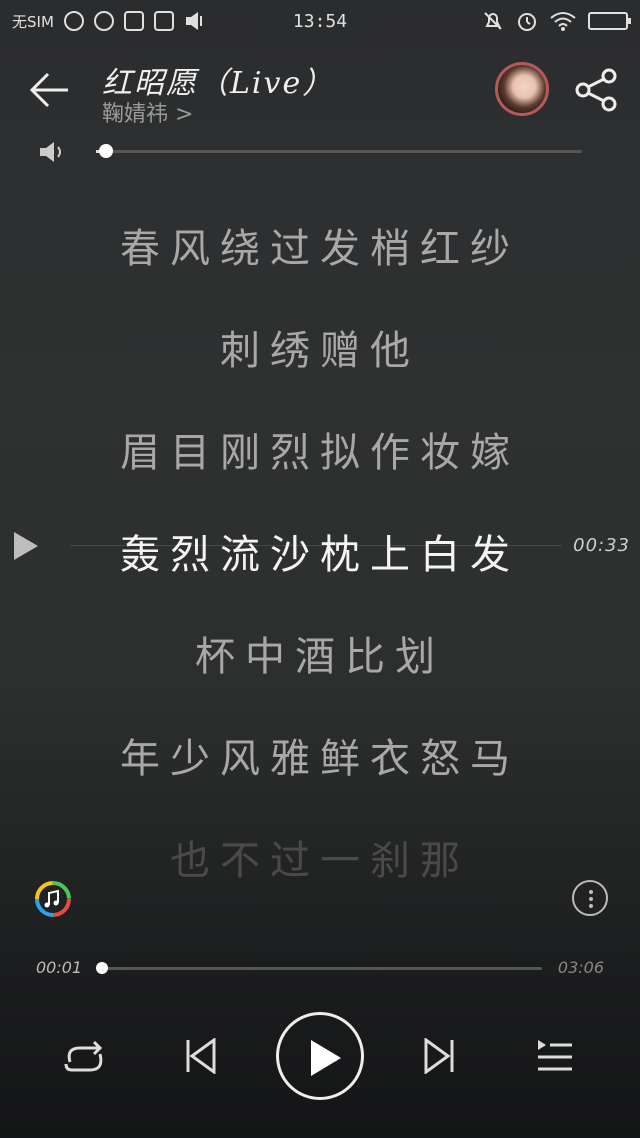 This screenshot has height=1138, width=640. What do you see at coordinates (135, 114) in the screenshot?
I see `artist-name: 鞠婧祎` at bounding box center [135, 114].